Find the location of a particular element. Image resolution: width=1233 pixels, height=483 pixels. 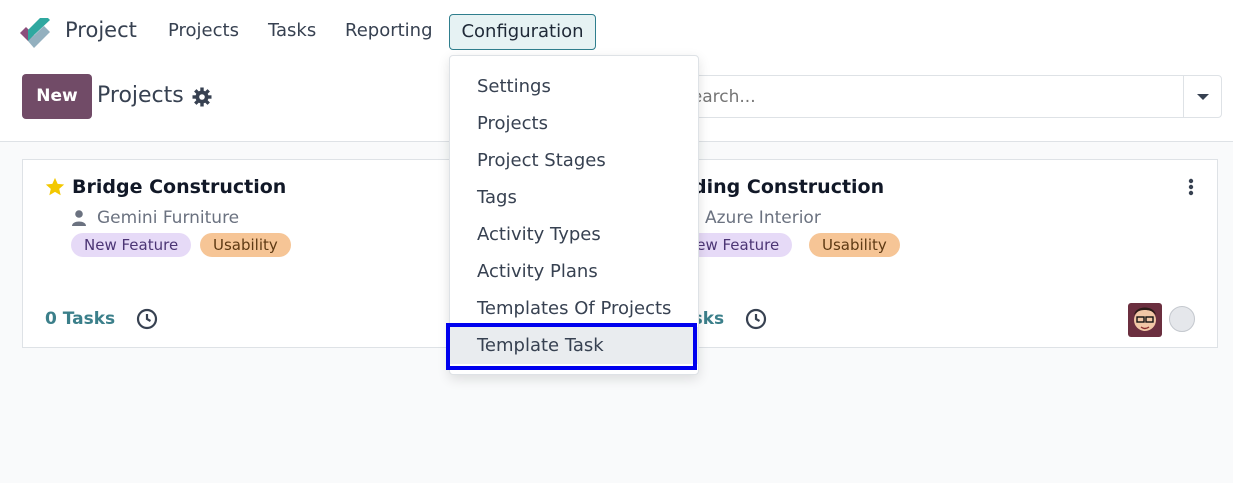

page-title: Projects is located at coordinates (140, 95).